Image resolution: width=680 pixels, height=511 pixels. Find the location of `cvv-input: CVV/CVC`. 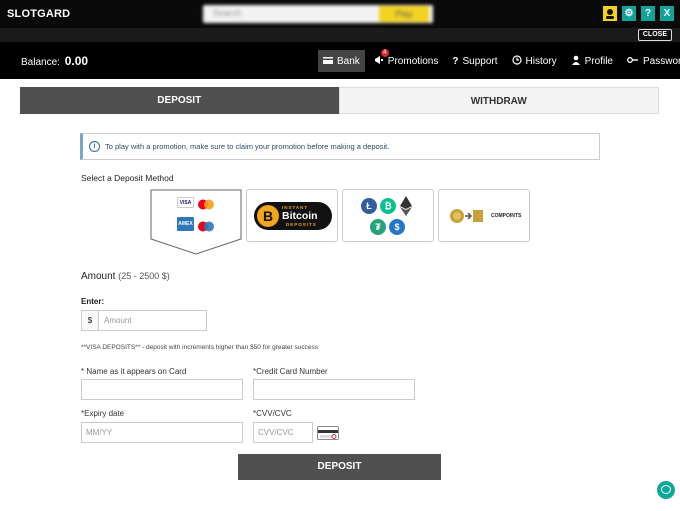

cvv-input: CVV/CVC is located at coordinates (283, 432).